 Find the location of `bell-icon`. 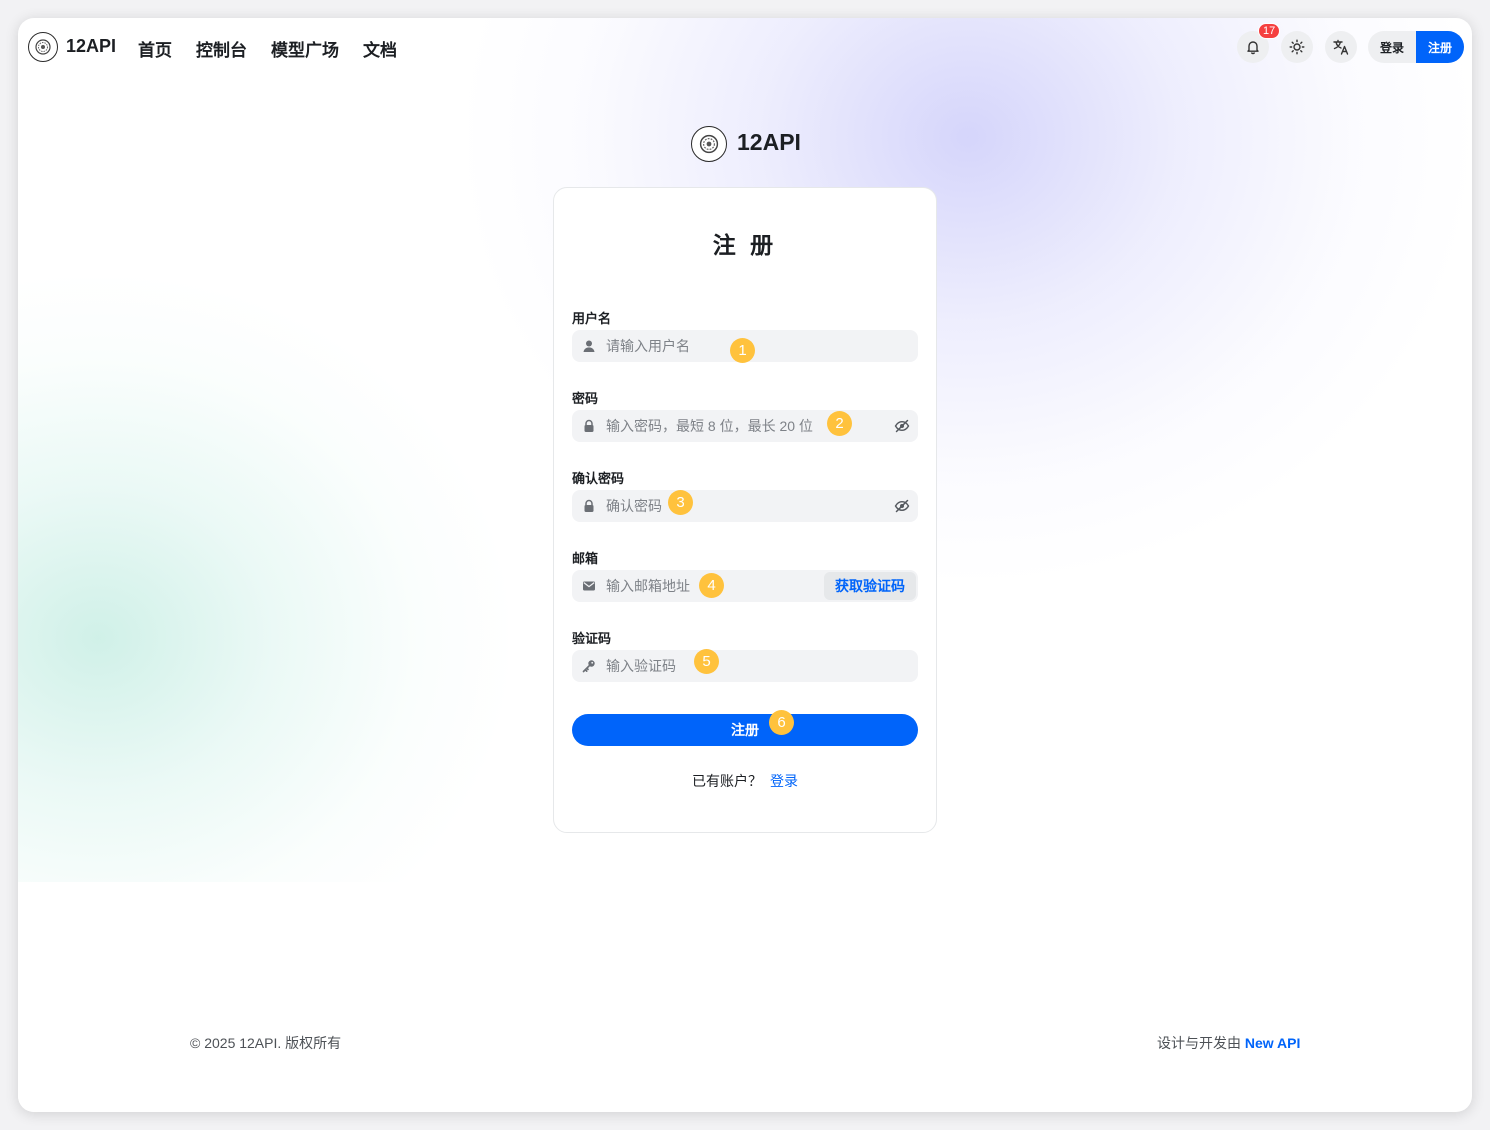

bell-icon is located at coordinates (1253, 48).